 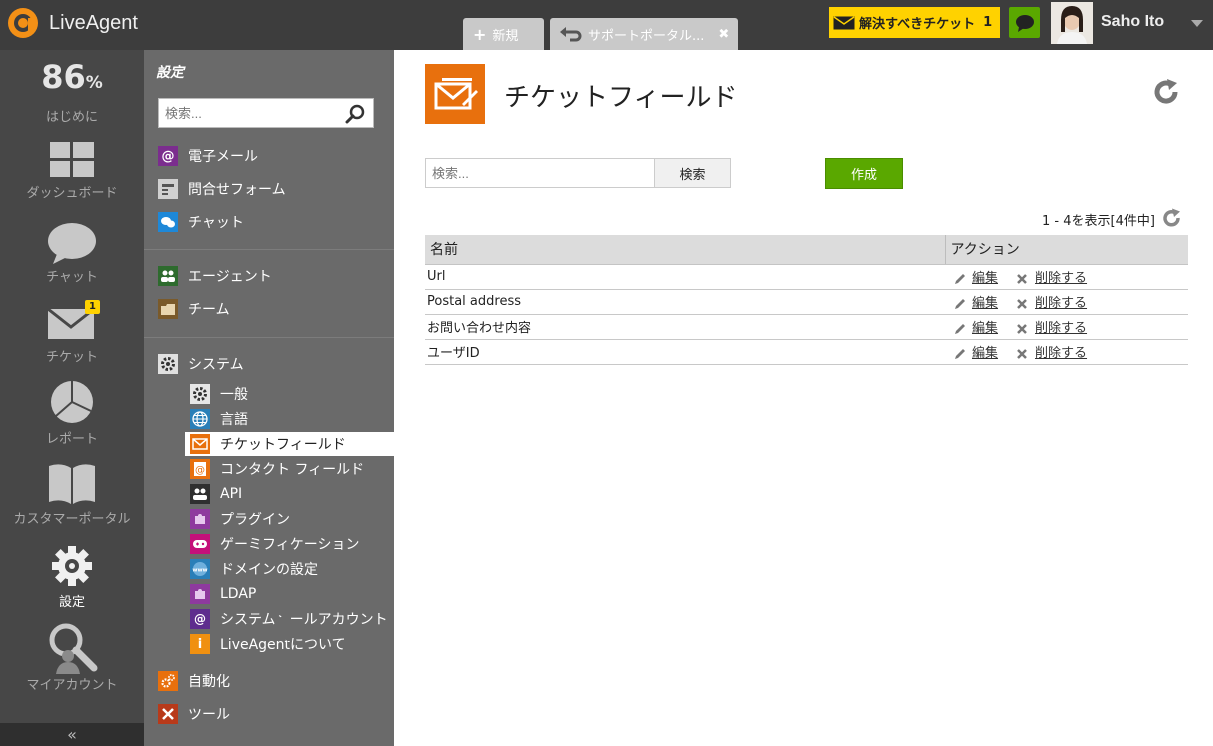 I want to click on user-name: Saho Ito, so click(x=1132, y=22).